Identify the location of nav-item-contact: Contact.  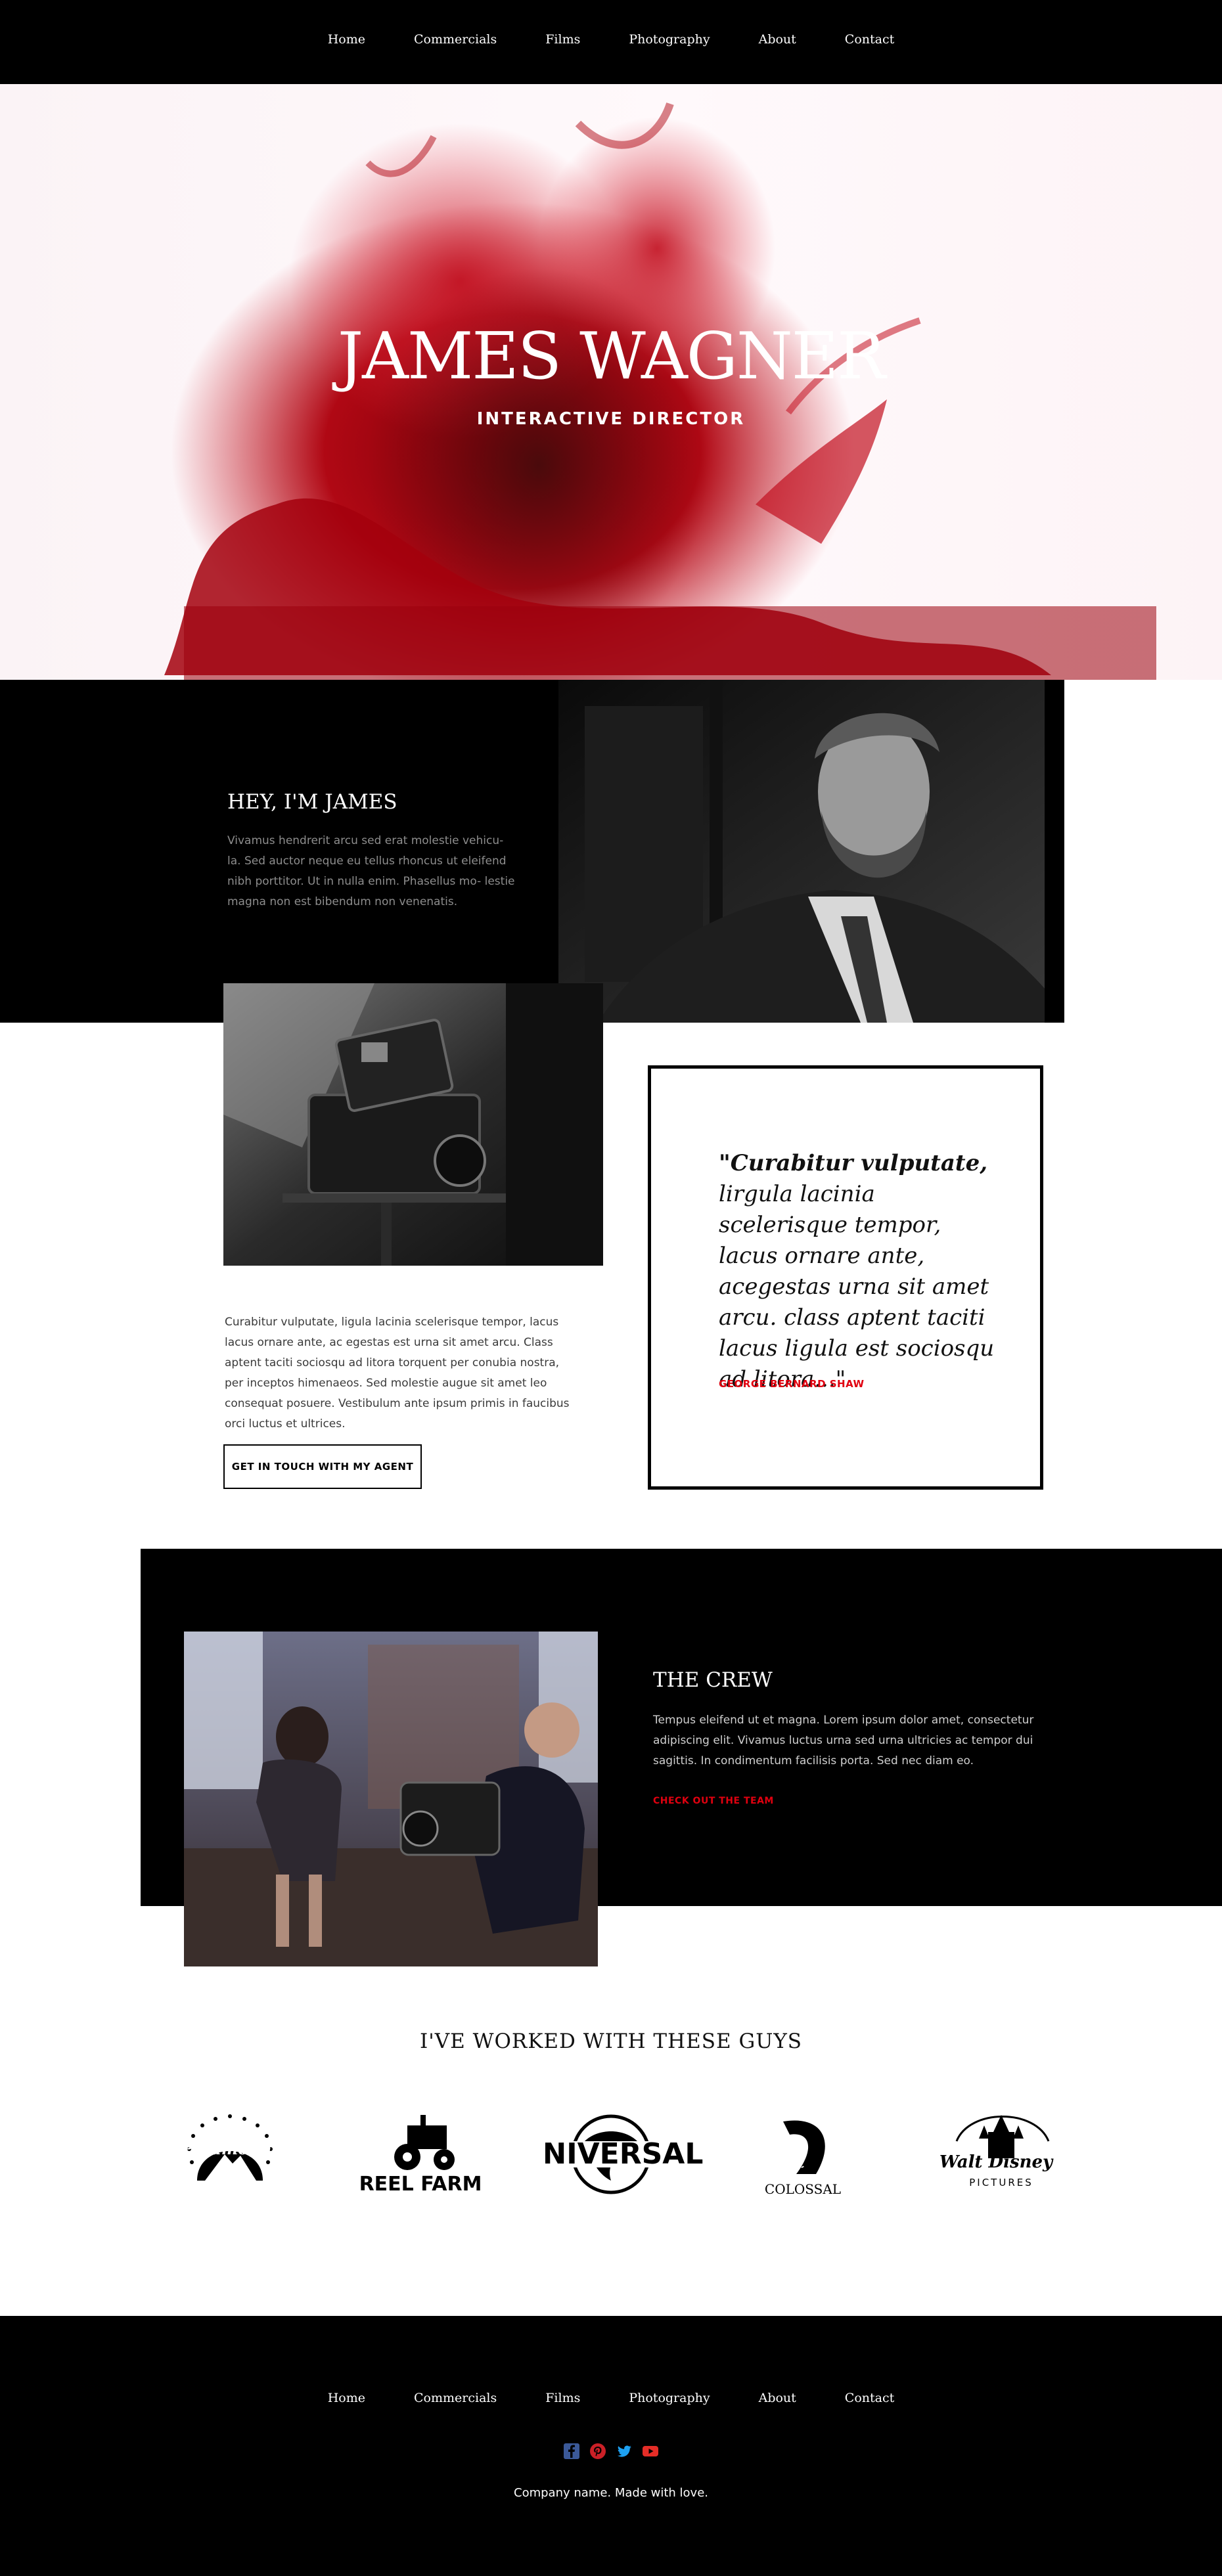
(869, 39).